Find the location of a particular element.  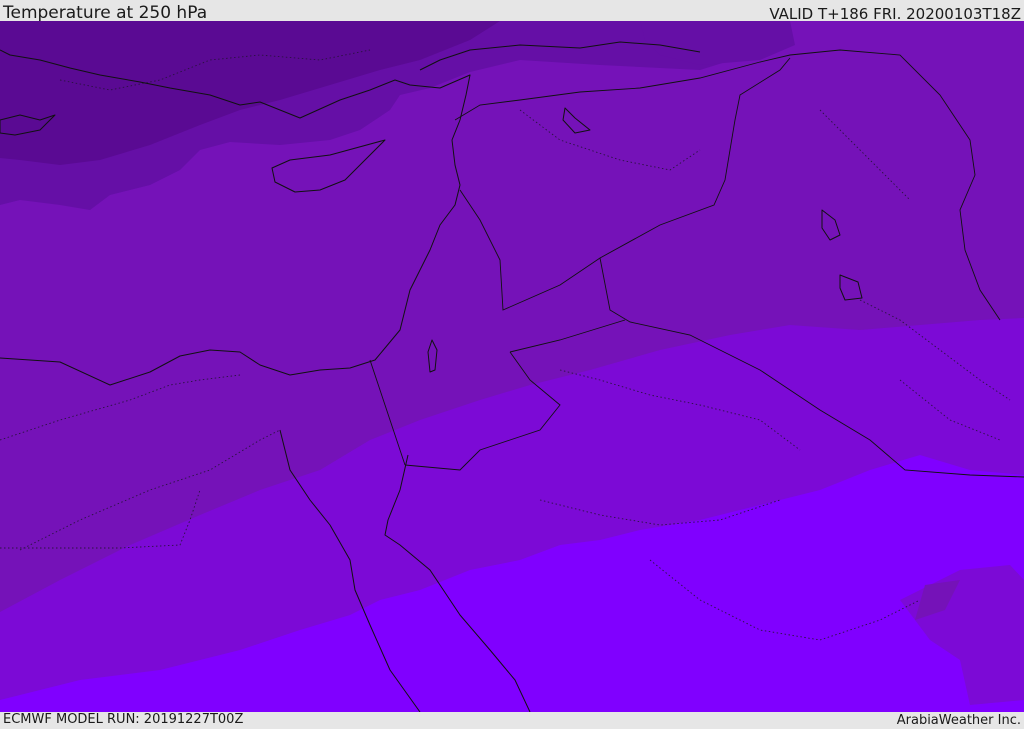

model-run-label: ECMWF MODEL RUN: 20191227T00Z is located at coordinates (123, 719).